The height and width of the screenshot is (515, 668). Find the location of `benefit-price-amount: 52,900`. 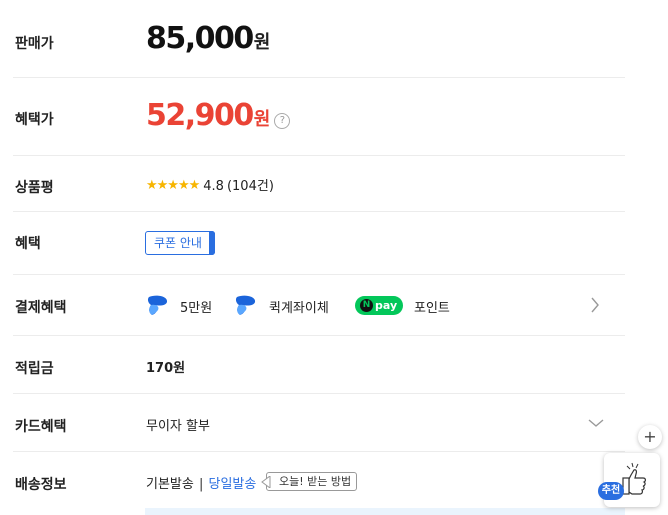

benefit-price-amount: 52,900 is located at coordinates (200, 115).